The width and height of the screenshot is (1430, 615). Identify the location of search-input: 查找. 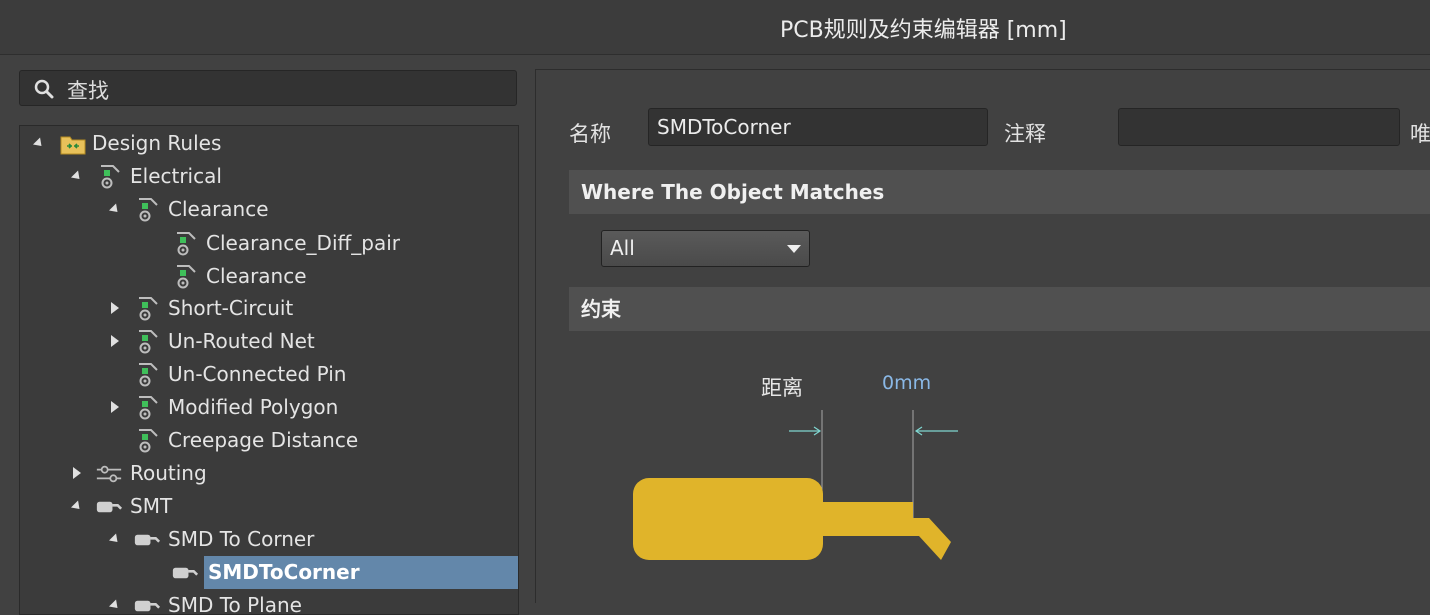
(88, 90).